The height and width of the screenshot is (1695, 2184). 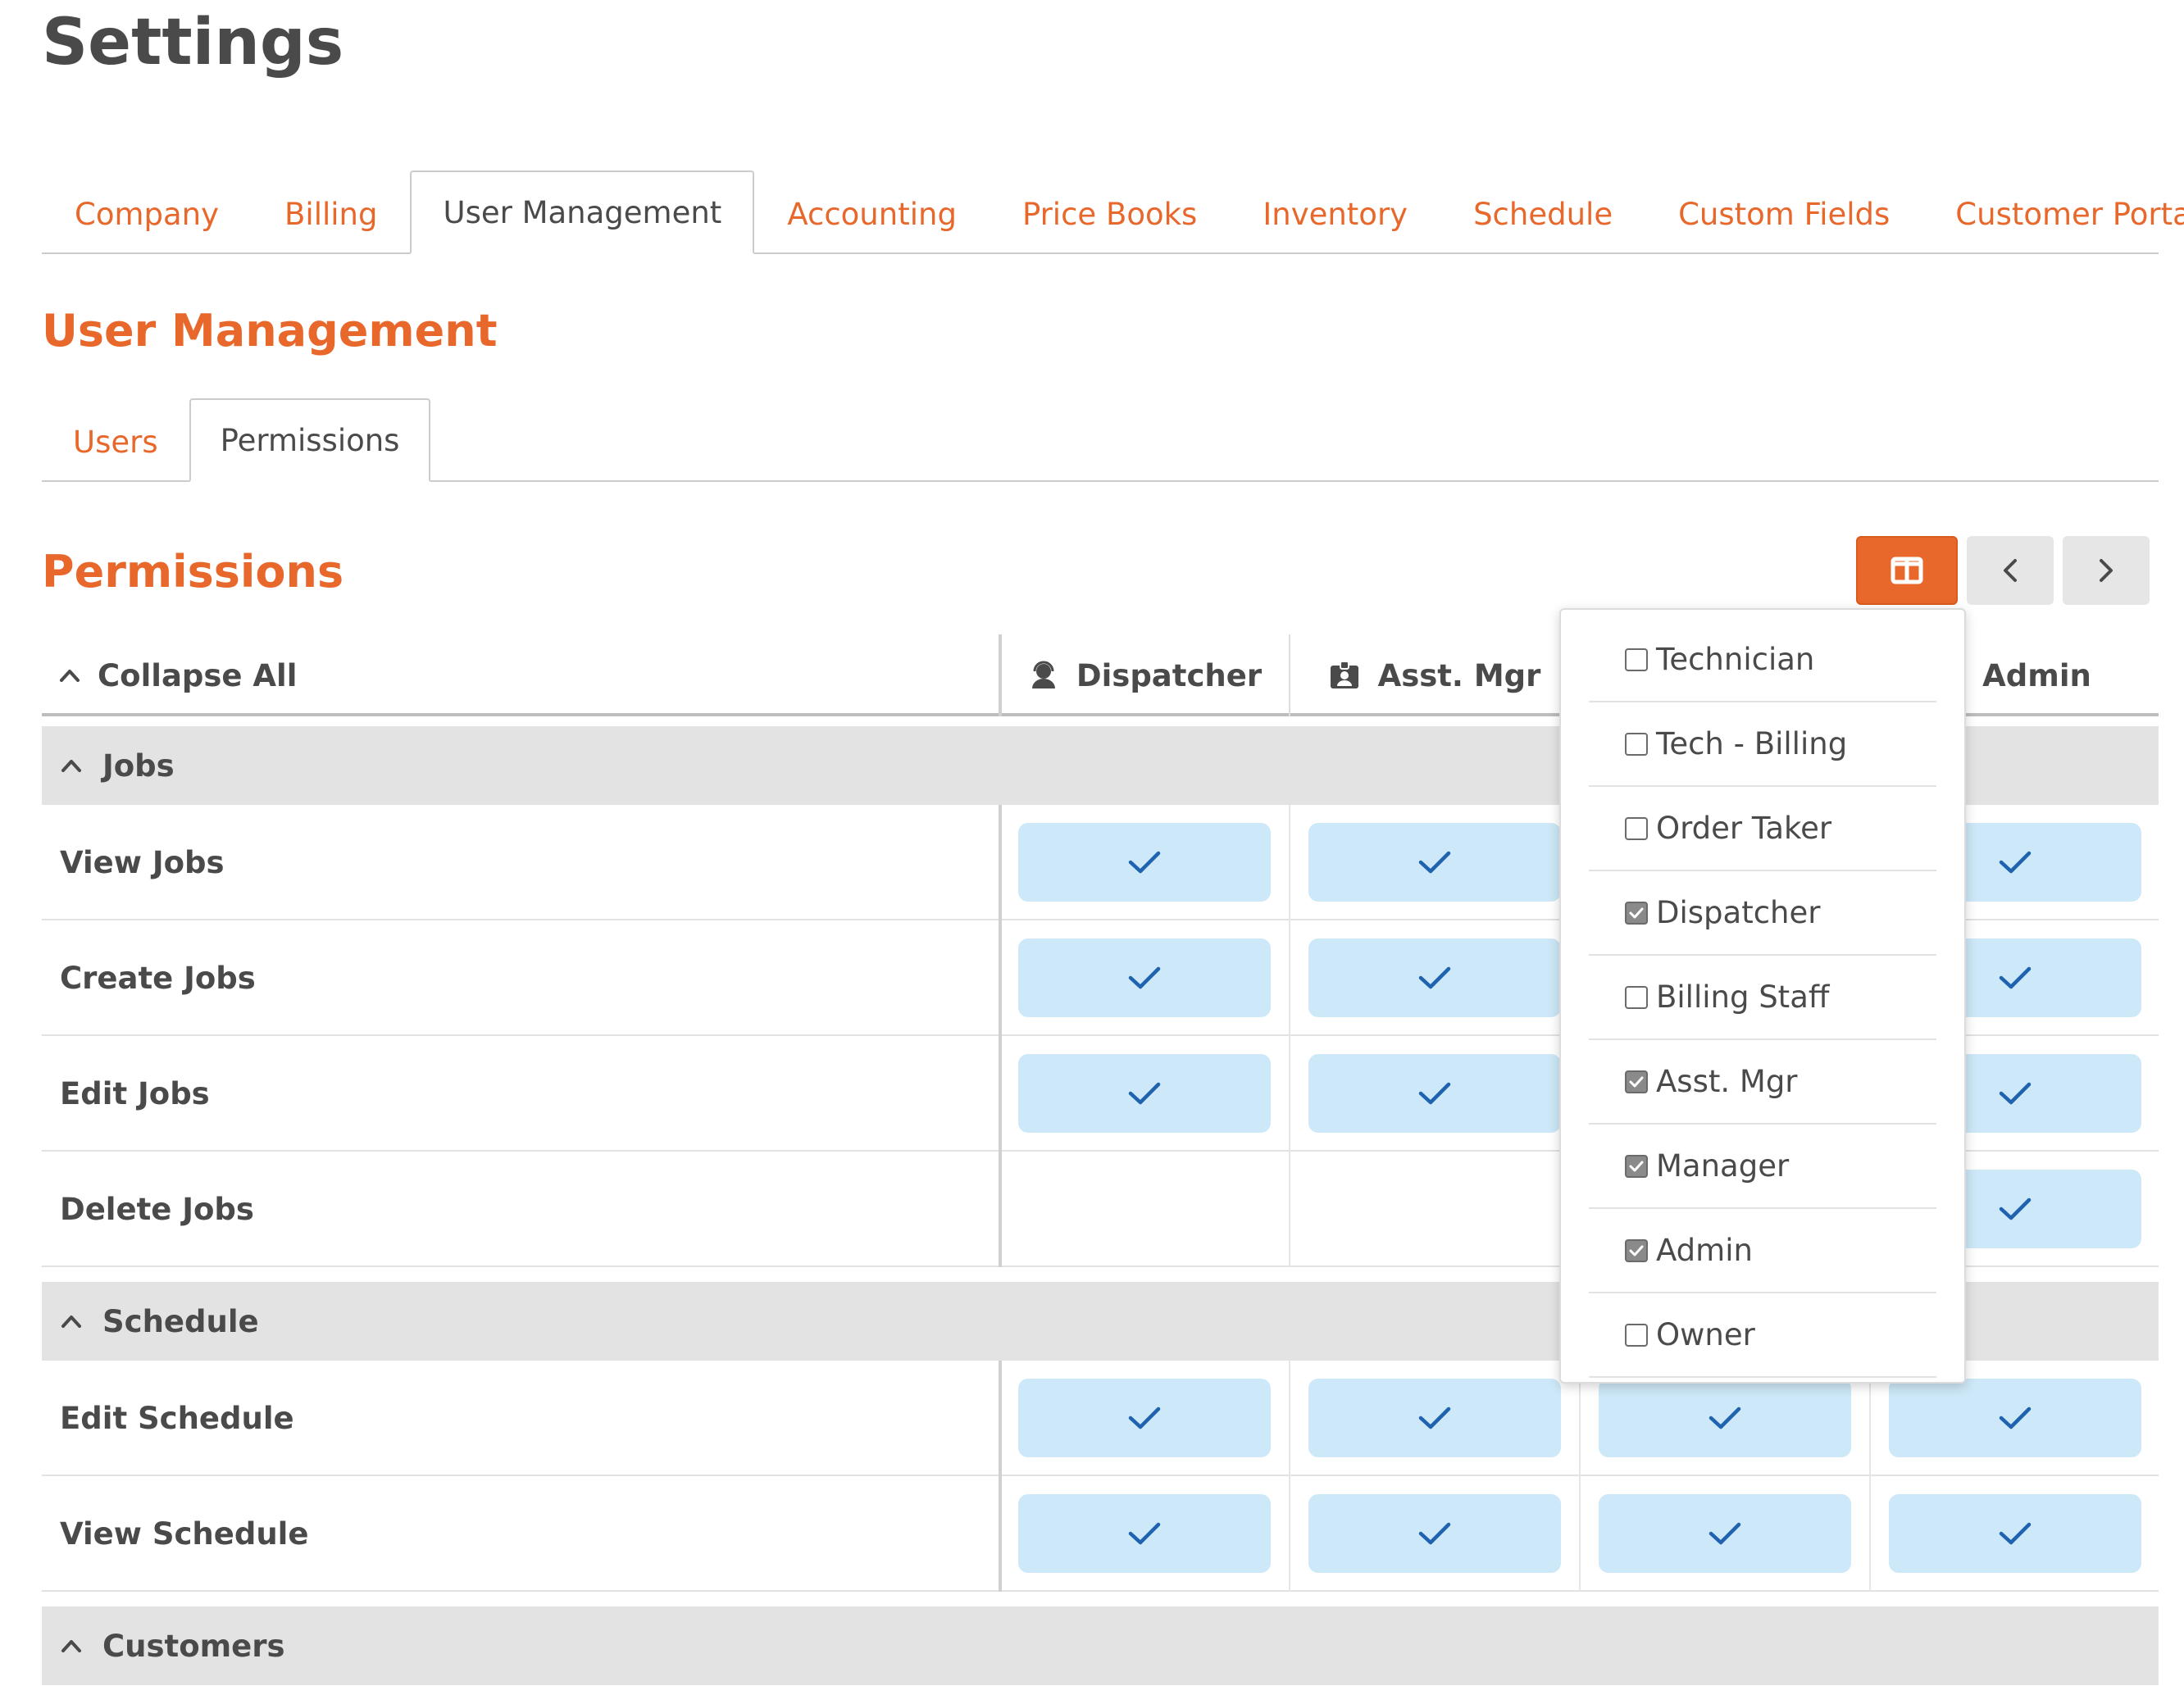 What do you see at coordinates (1705, 1334) in the screenshot?
I see `column-option-label: Owner` at bounding box center [1705, 1334].